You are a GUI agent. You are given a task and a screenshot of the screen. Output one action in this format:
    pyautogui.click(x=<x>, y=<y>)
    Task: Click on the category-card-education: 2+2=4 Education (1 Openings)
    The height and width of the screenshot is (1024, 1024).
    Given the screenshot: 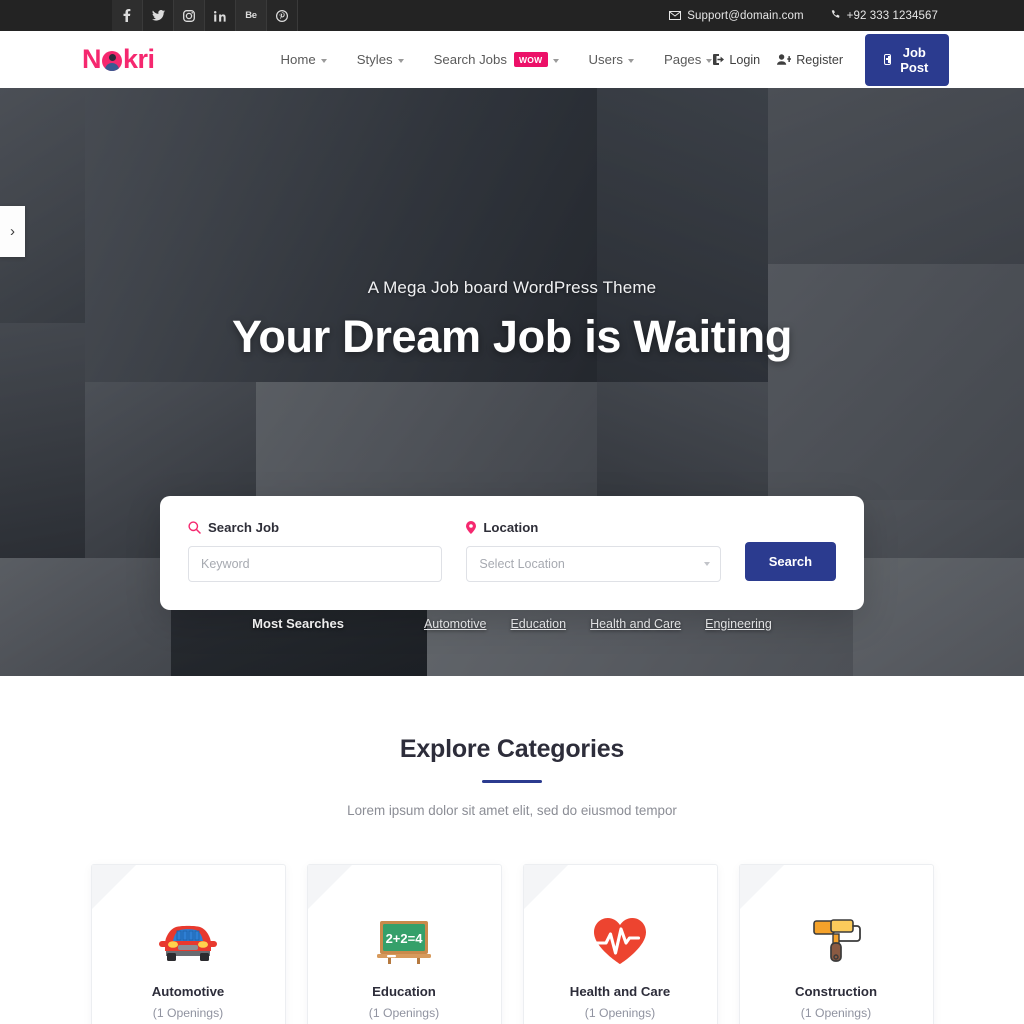 What is the action you would take?
    pyautogui.click(x=404, y=944)
    